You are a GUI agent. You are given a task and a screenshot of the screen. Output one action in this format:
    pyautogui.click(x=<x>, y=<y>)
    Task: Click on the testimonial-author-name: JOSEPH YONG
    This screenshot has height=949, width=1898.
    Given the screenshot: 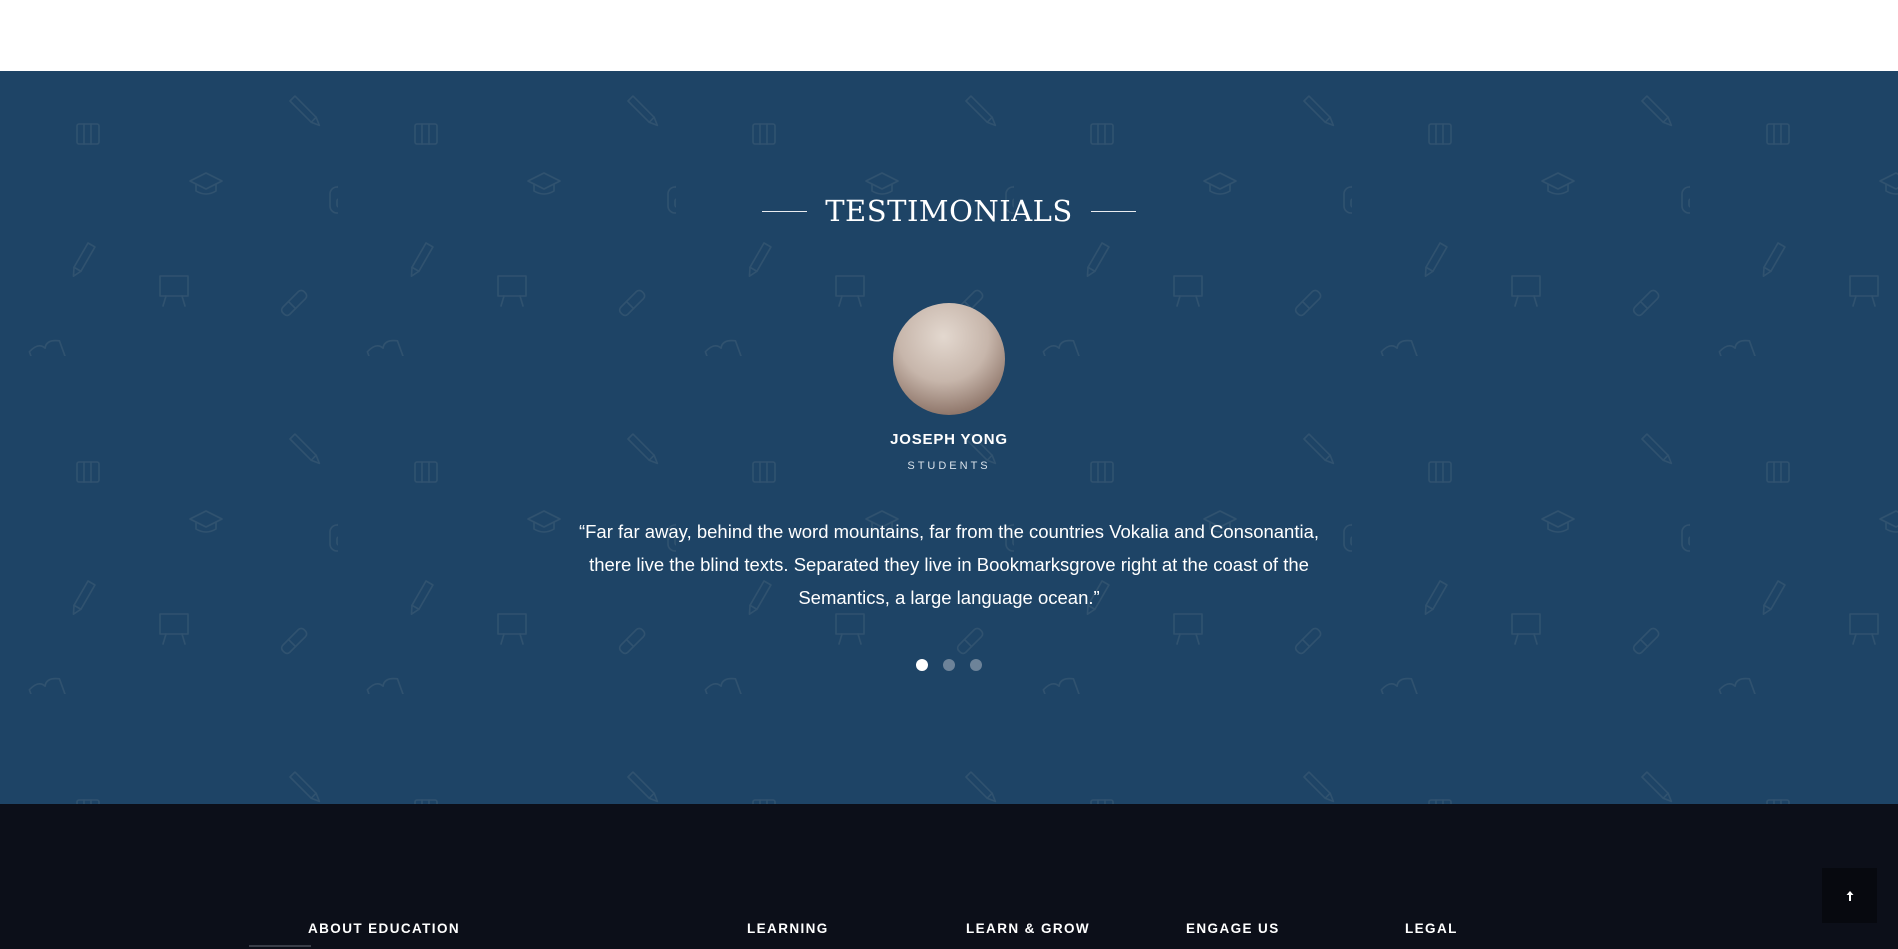 What is the action you would take?
    pyautogui.click(x=949, y=439)
    